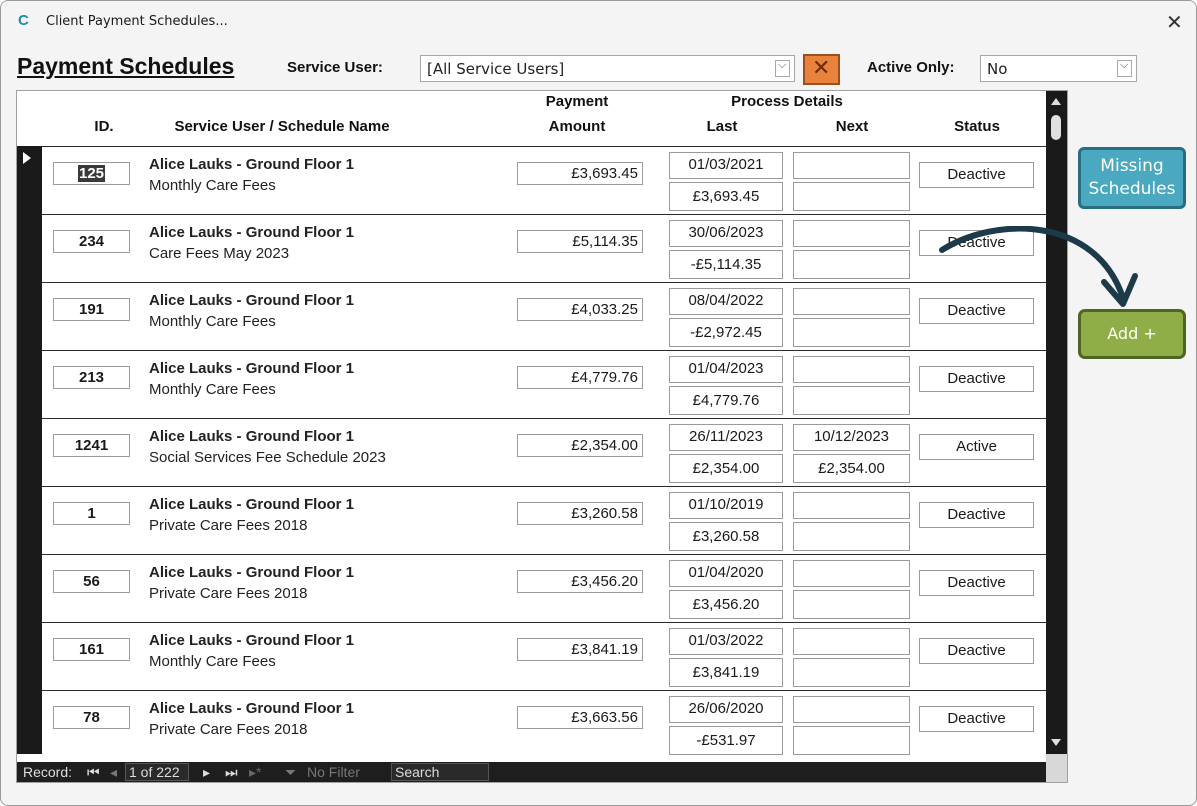 The height and width of the screenshot is (806, 1197). Describe the element at coordinates (29, 450) in the screenshot. I see `record-selector-column` at that location.